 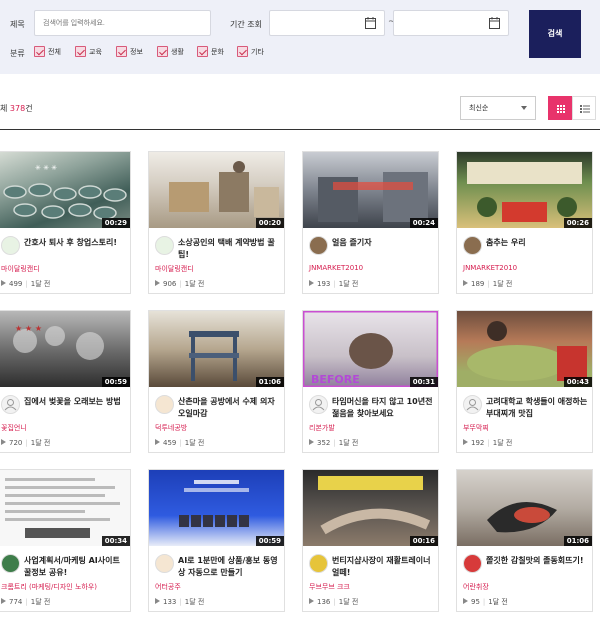 I want to click on channel-name: 리본가발, so click(x=322, y=428).